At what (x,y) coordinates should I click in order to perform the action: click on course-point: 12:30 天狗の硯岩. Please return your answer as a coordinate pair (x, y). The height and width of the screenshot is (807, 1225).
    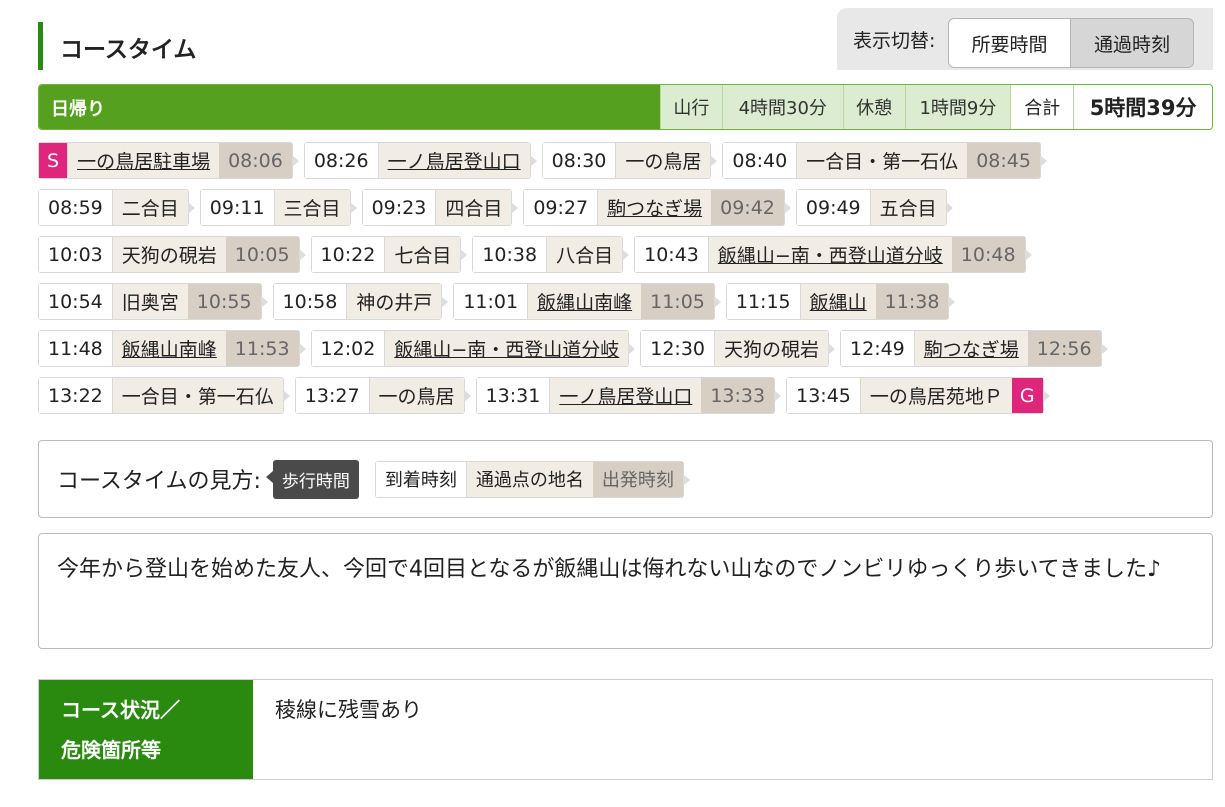
    Looking at the image, I should click on (737, 348).